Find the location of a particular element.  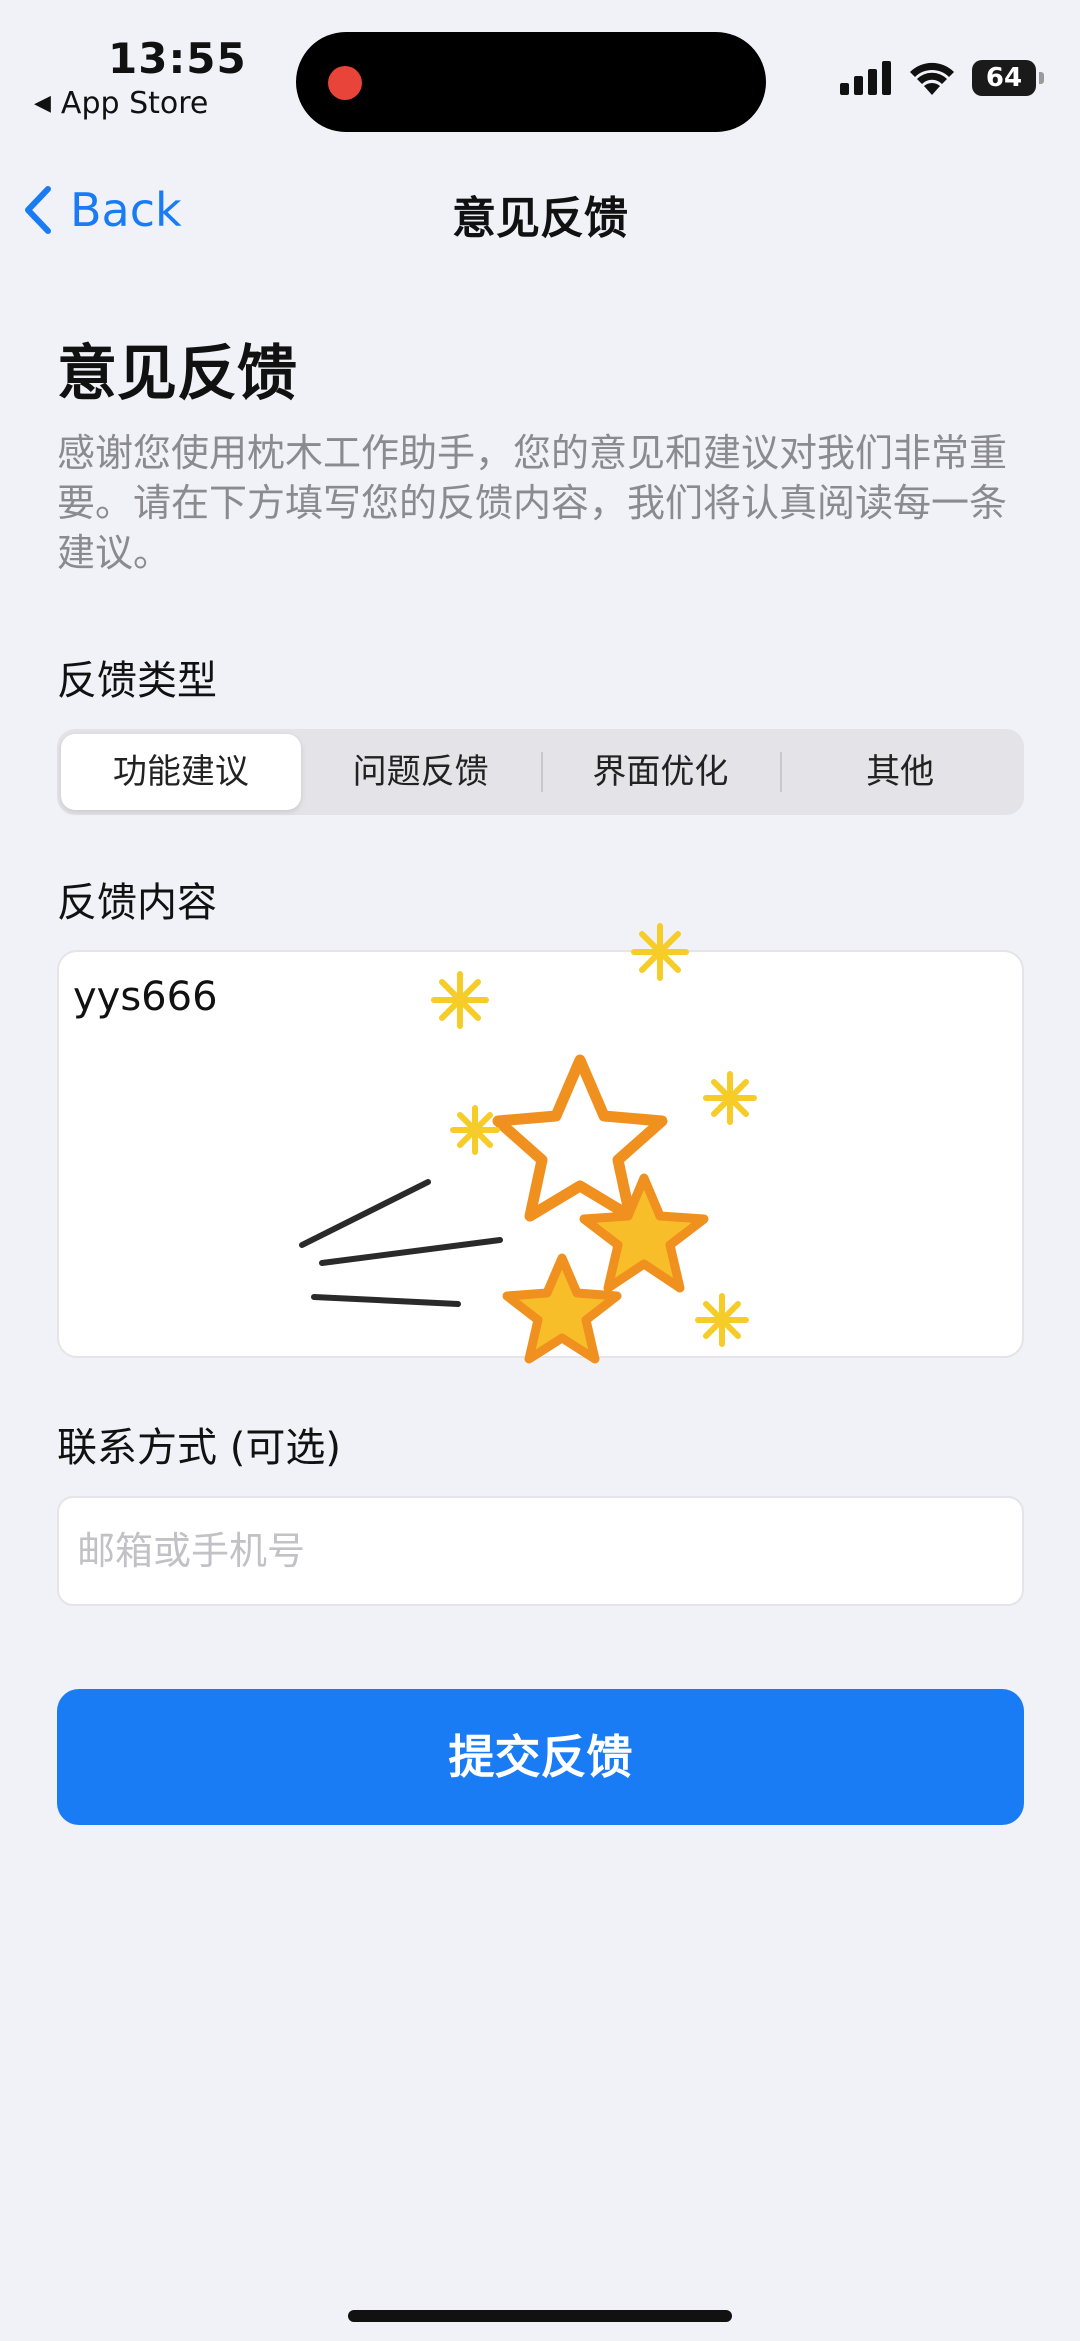

signal-icon is located at coordinates (865, 78).